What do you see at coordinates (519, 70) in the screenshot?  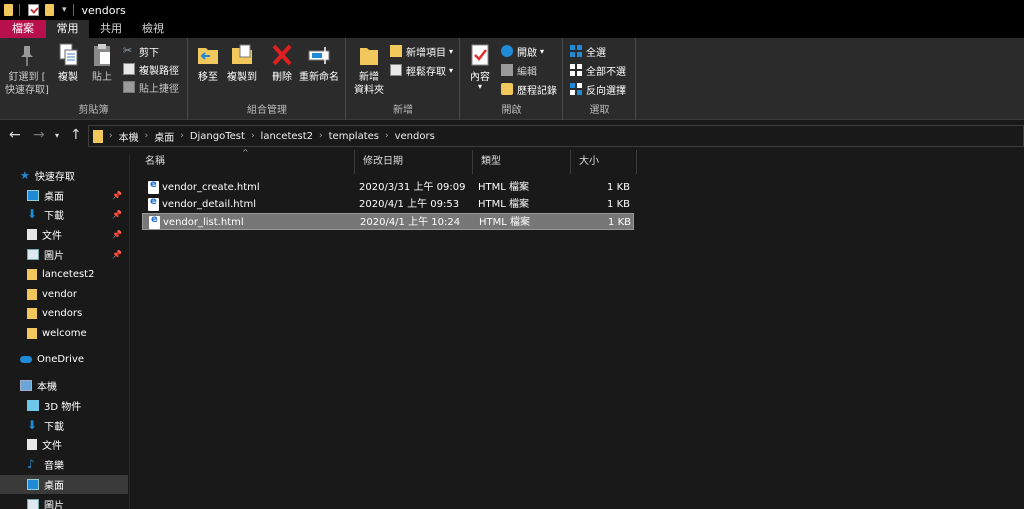 I see `edit-button: 編輯` at bounding box center [519, 70].